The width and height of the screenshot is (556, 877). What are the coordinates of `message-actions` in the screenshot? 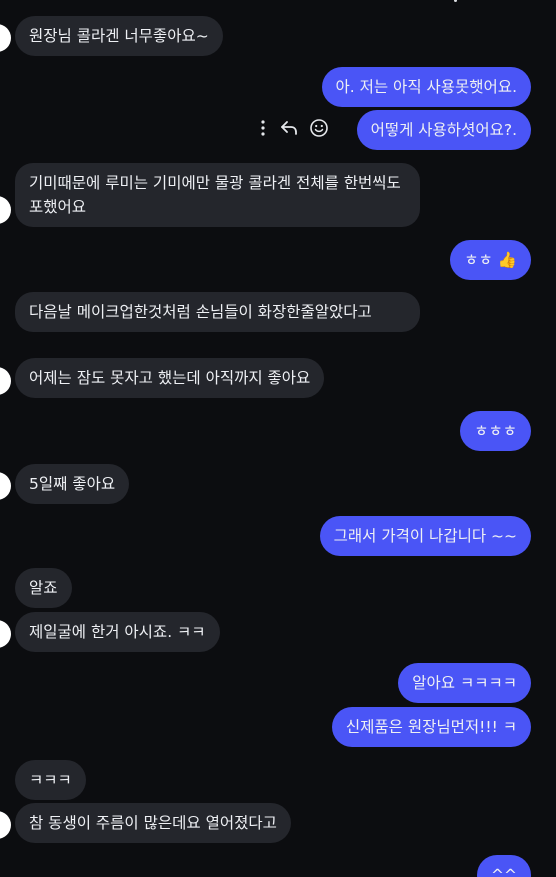 It's located at (293, 128).